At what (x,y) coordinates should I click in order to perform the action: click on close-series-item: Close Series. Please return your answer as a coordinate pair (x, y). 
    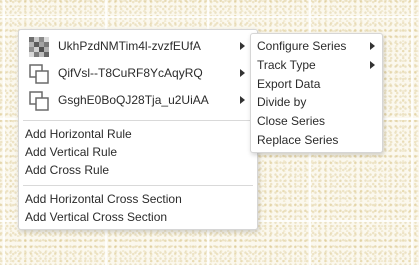
    Looking at the image, I should click on (316, 121).